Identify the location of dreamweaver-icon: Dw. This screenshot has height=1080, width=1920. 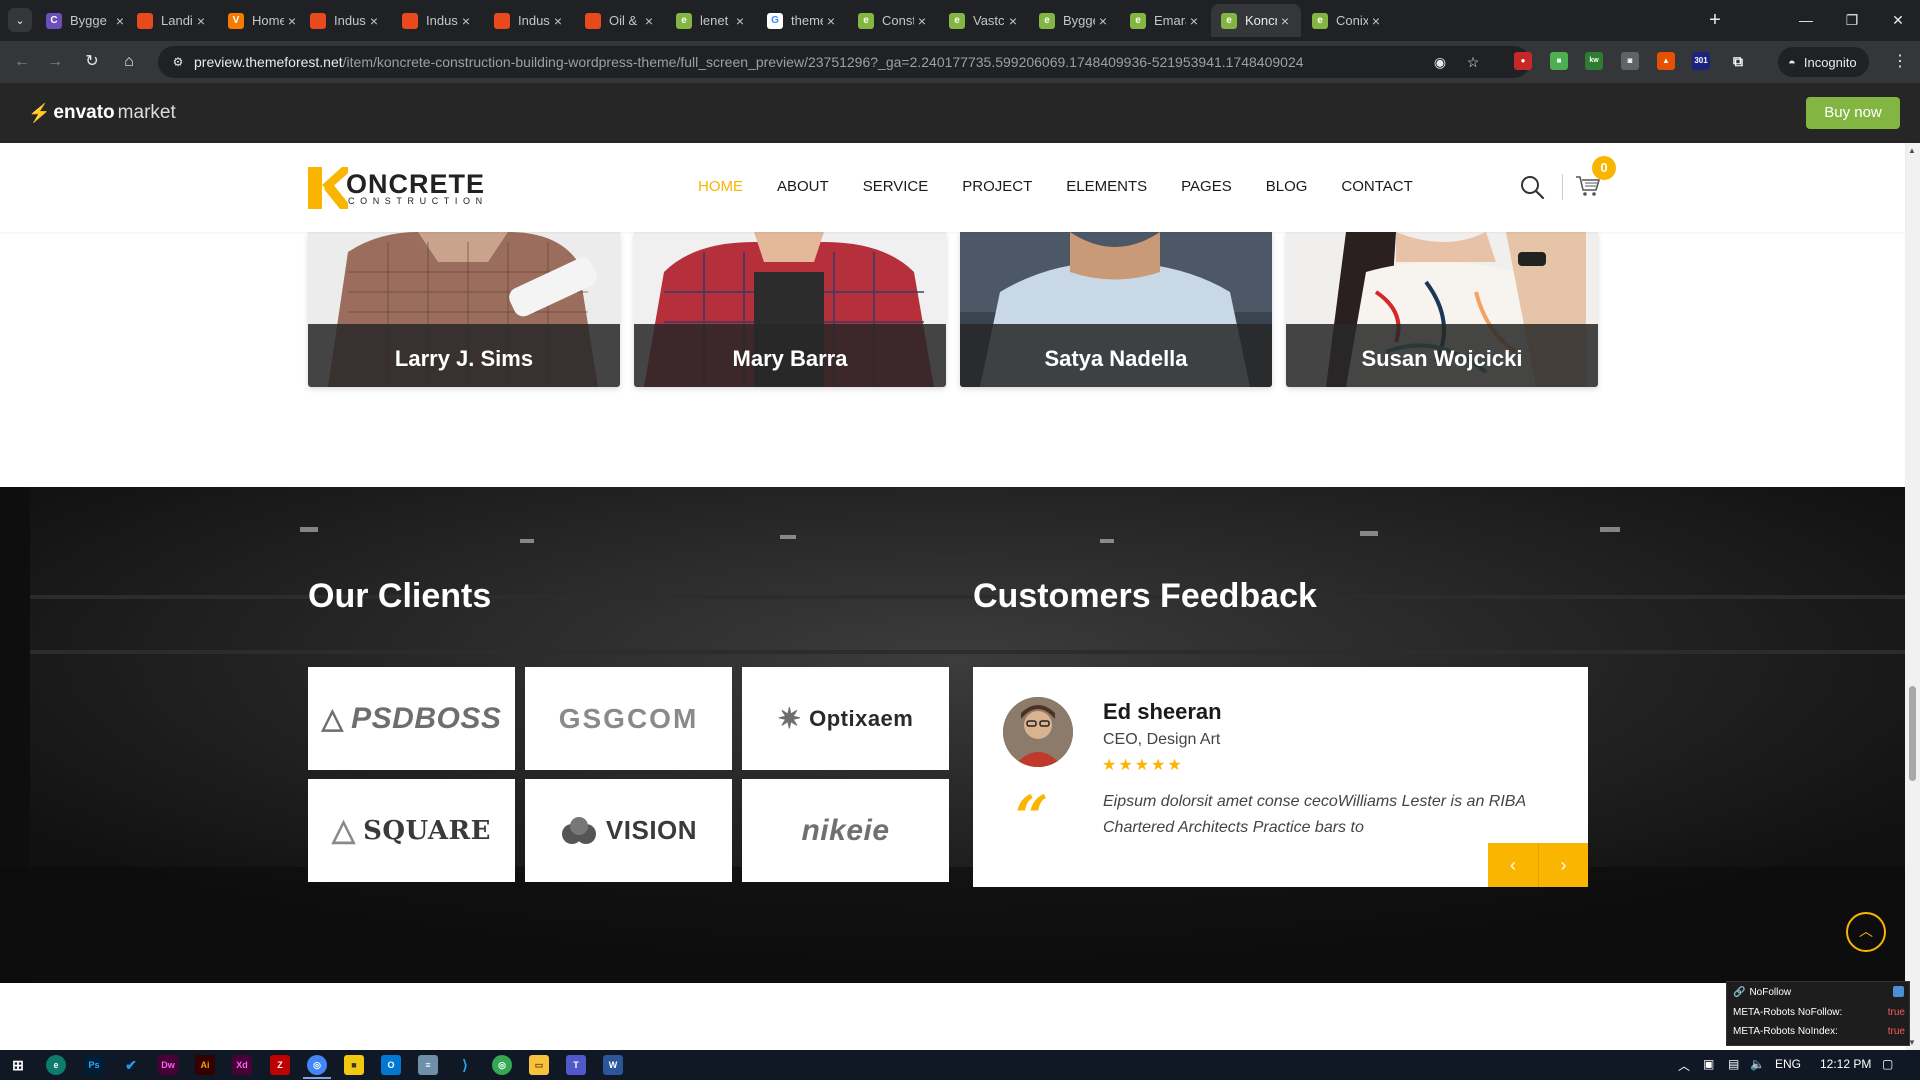
(168, 1065).